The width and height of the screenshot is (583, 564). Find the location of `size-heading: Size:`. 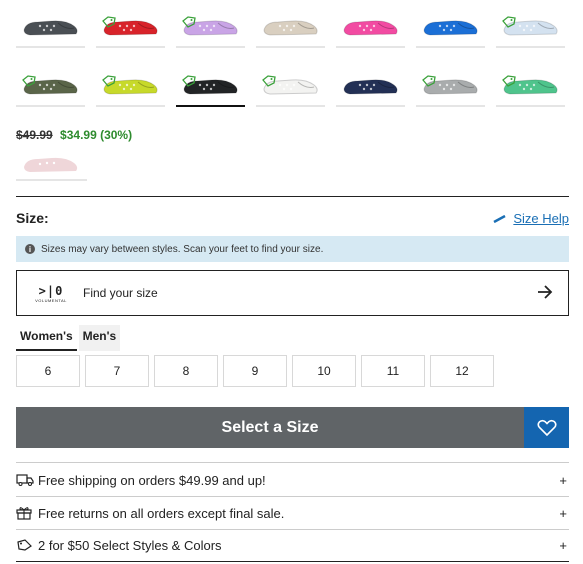

size-heading: Size: is located at coordinates (32, 218).